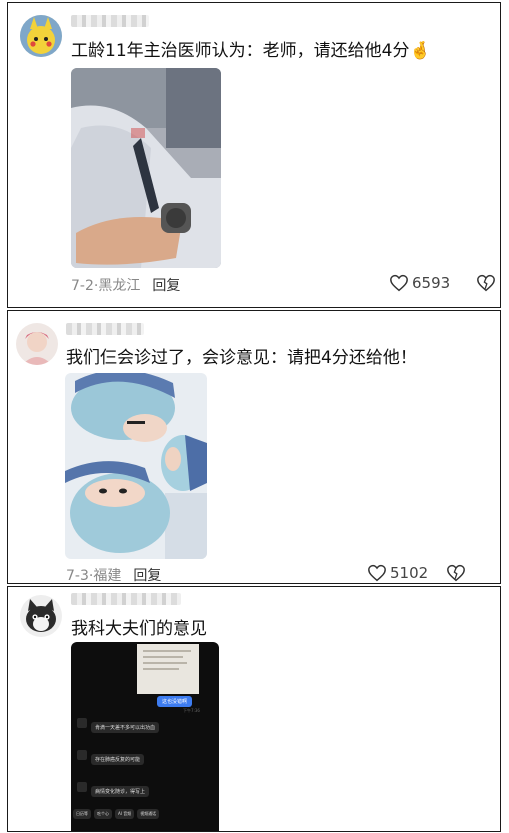  I want to click on comment-meta: 7-2·黑龙江 回复, so click(126, 286).